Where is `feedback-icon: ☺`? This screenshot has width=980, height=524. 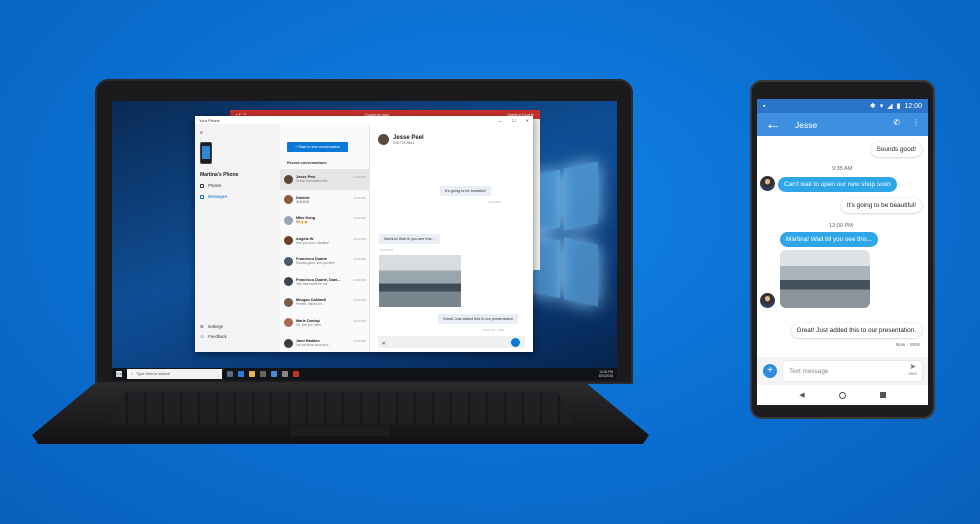
feedback-icon: ☺ is located at coordinates (202, 336).